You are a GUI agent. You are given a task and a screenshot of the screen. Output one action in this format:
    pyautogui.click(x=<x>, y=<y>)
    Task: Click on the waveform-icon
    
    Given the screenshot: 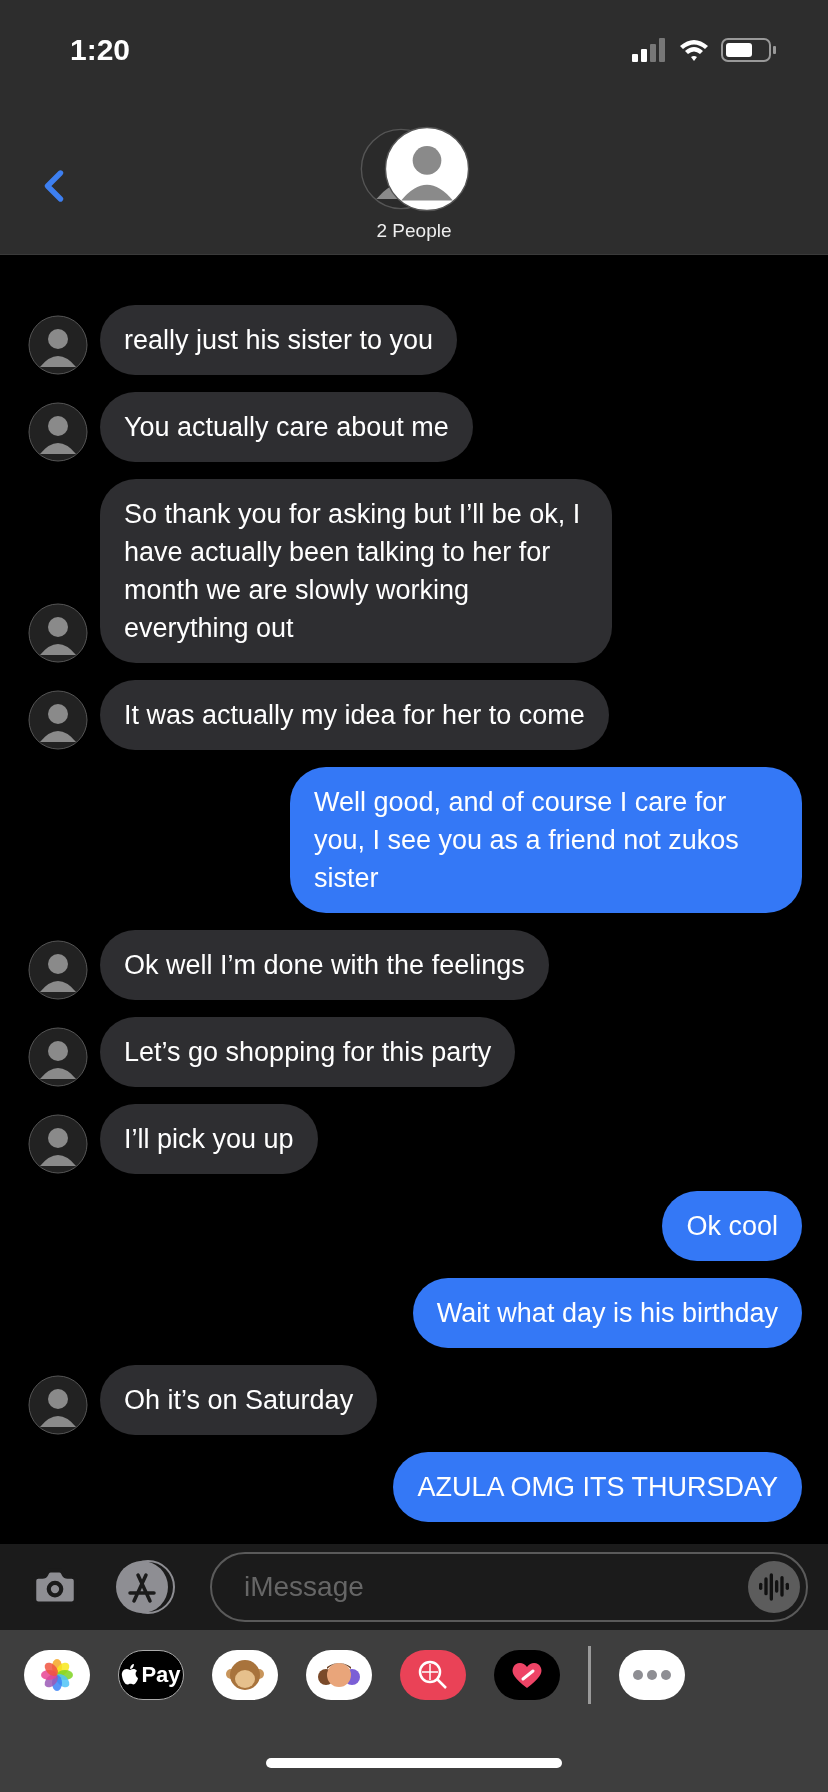 What is the action you would take?
    pyautogui.click(x=774, y=1587)
    